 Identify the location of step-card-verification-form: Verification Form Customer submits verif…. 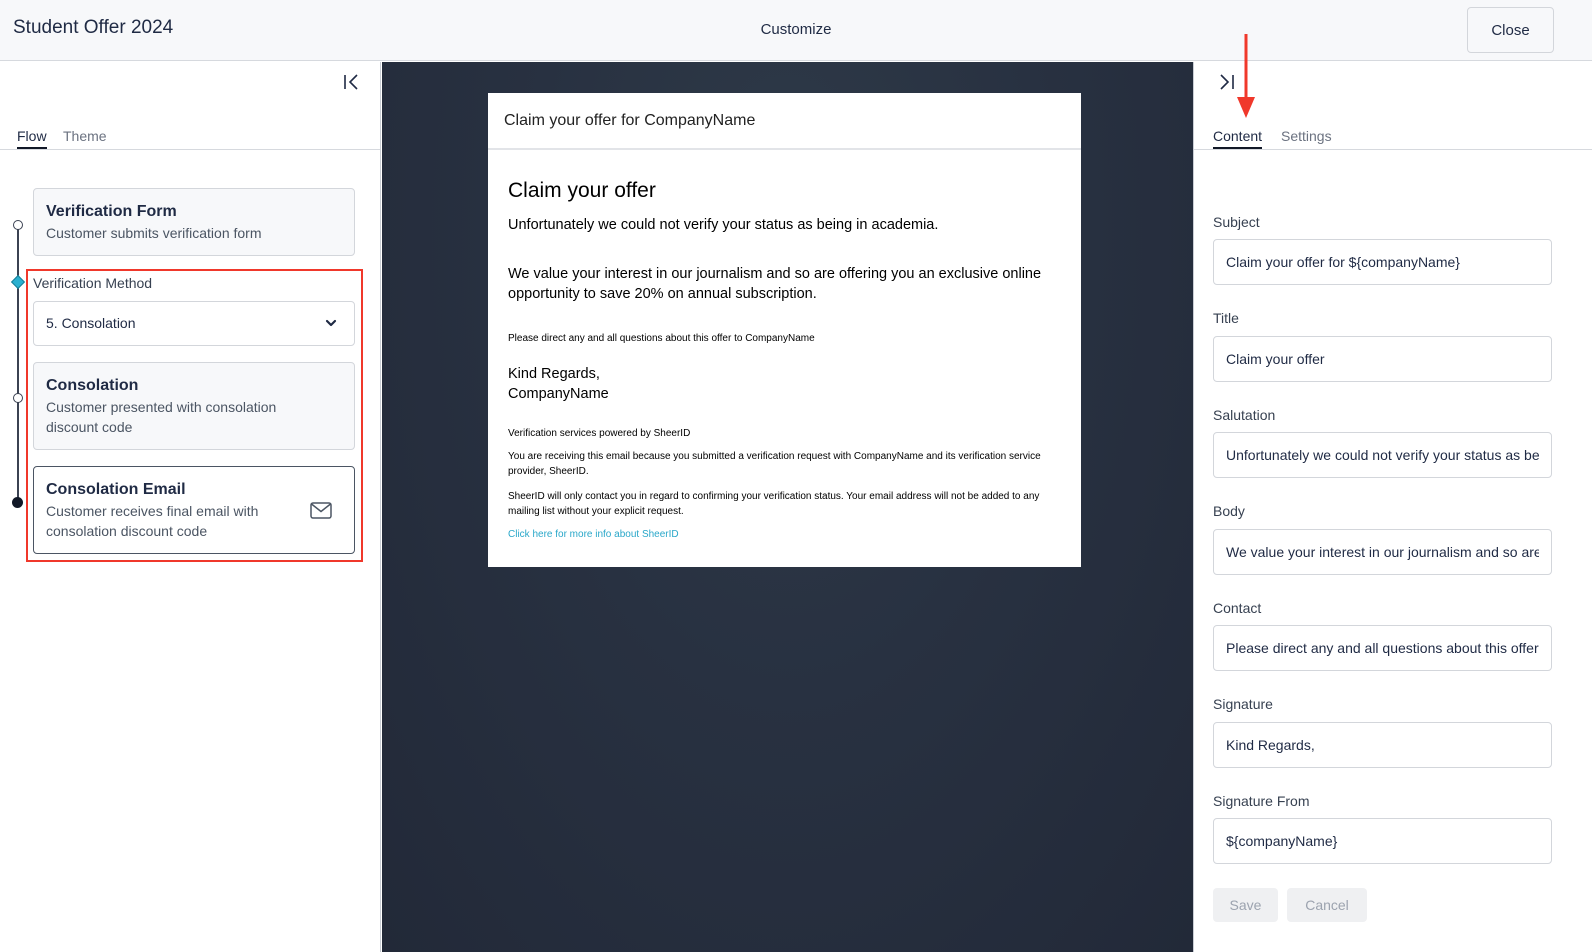
(194, 222).